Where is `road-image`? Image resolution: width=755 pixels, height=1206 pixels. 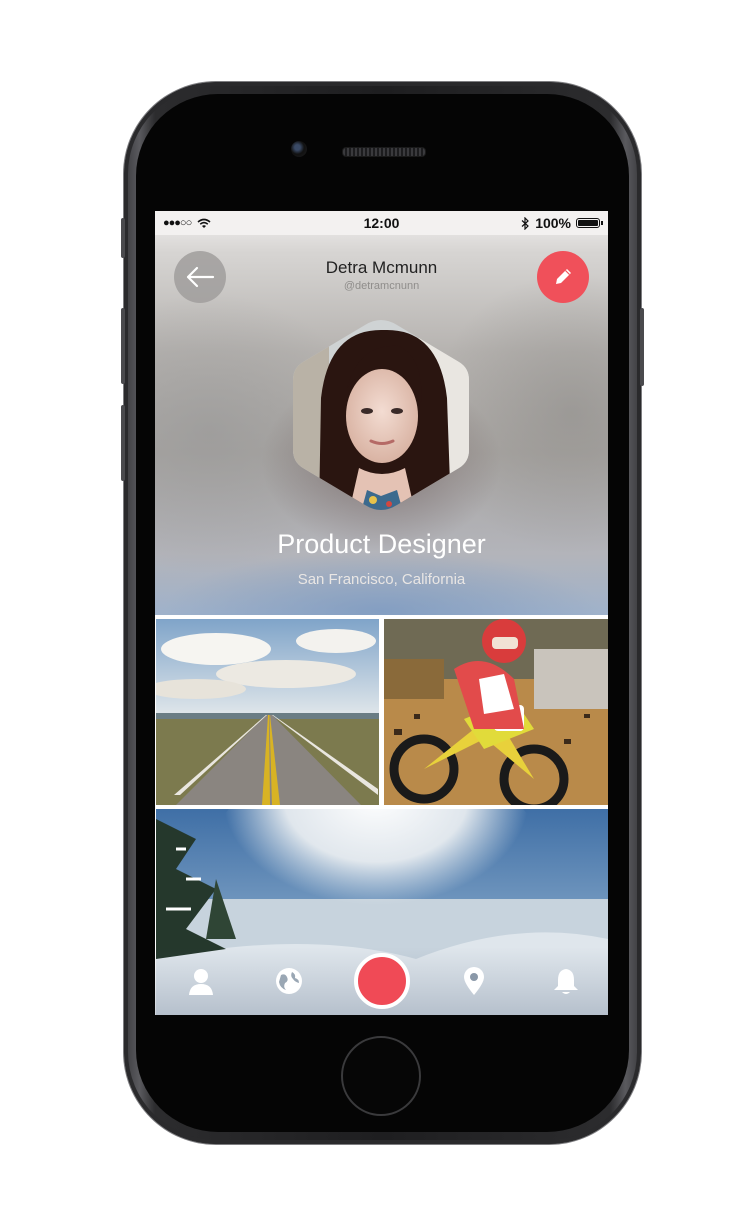
road-image is located at coordinates (267, 712).